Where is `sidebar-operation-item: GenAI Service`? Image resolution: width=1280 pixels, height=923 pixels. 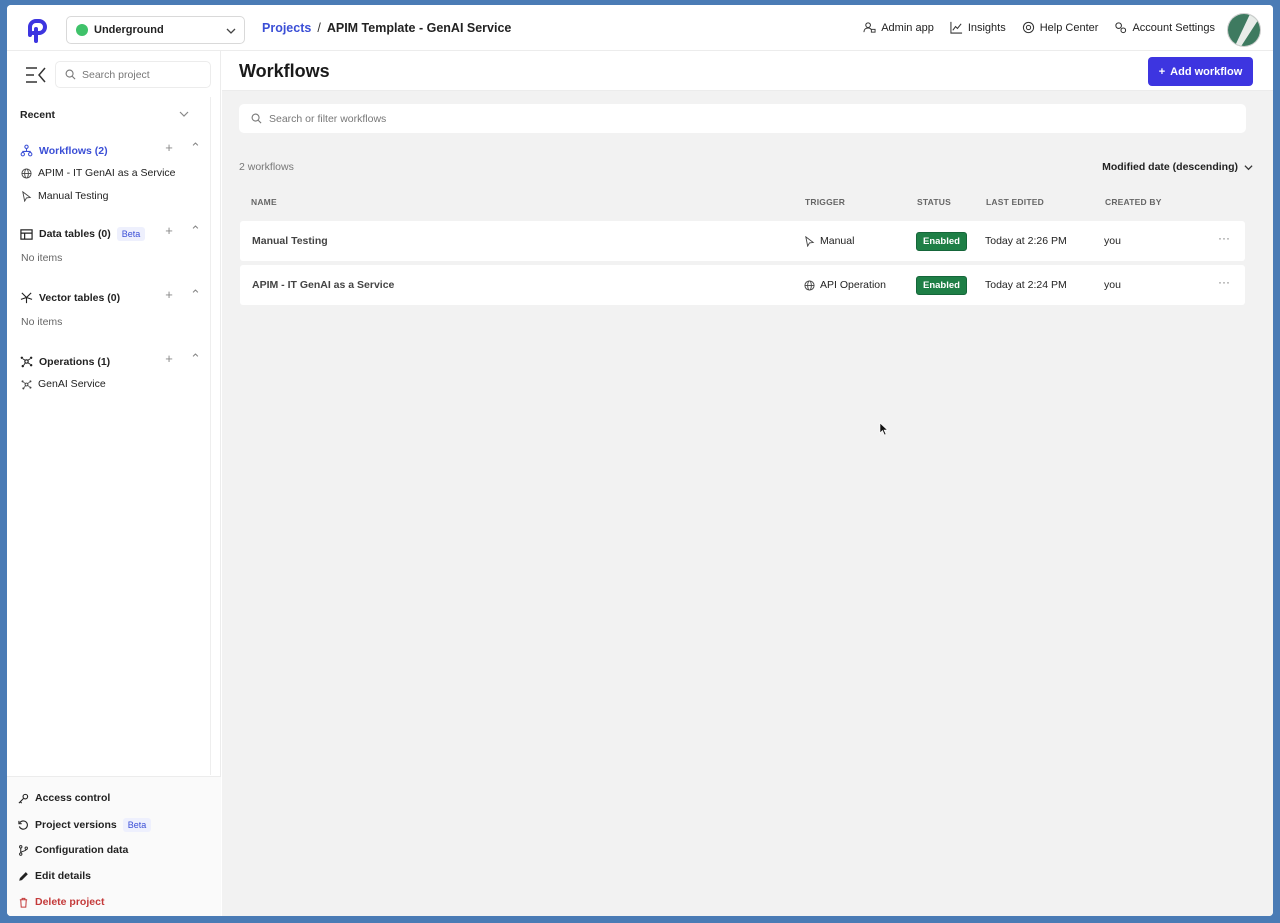 sidebar-operation-item: GenAI Service is located at coordinates (63, 384).